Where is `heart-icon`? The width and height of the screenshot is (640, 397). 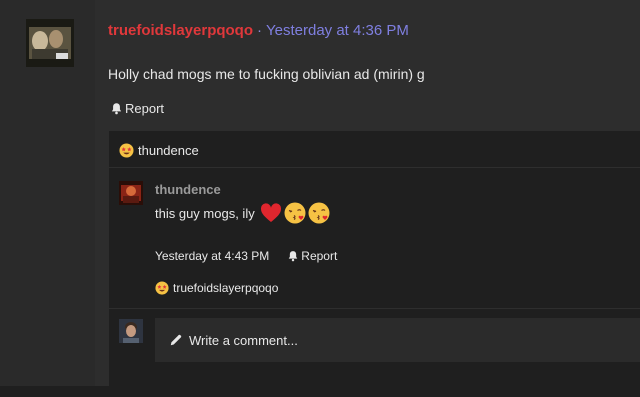
heart-icon is located at coordinates (270, 212).